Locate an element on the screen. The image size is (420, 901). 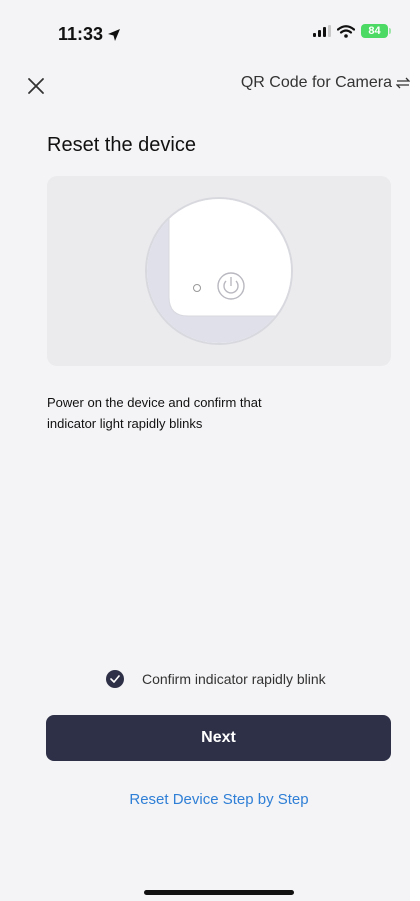
close-icon is located at coordinates (36, 86).